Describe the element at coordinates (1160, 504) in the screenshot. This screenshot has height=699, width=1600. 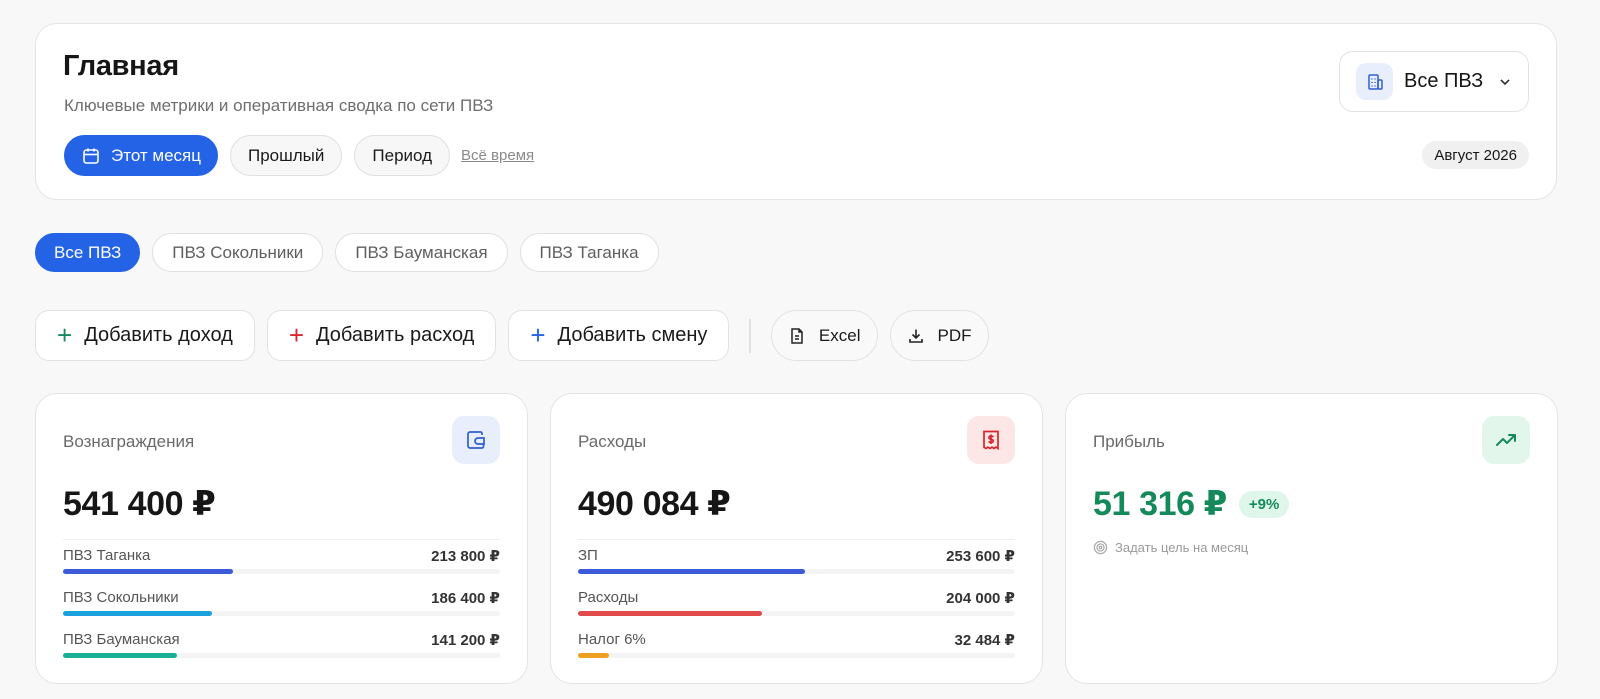
I see `profit-value: 51 316 ₽` at that location.